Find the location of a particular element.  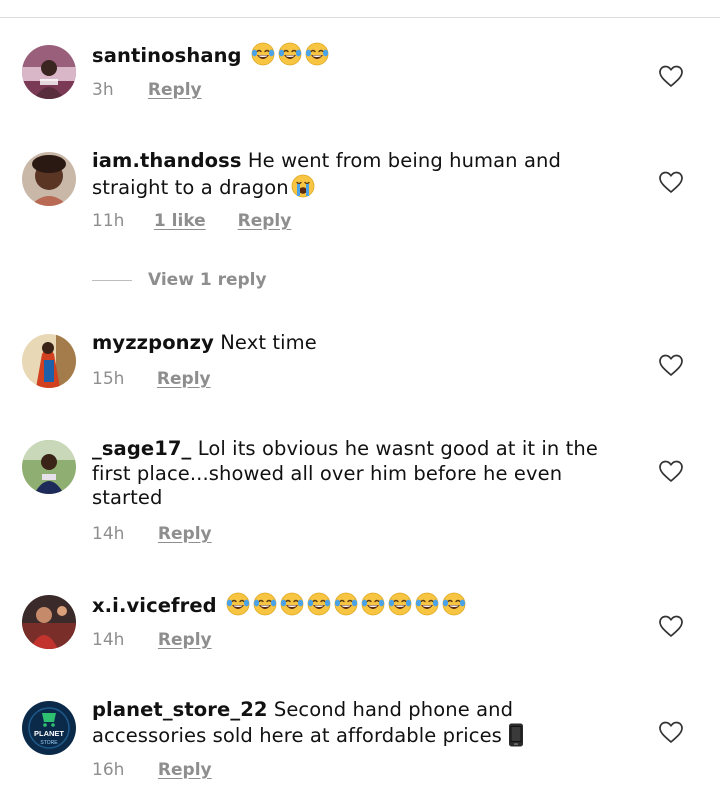

comment-username: planet_store_22 is located at coordinates (180, 709).